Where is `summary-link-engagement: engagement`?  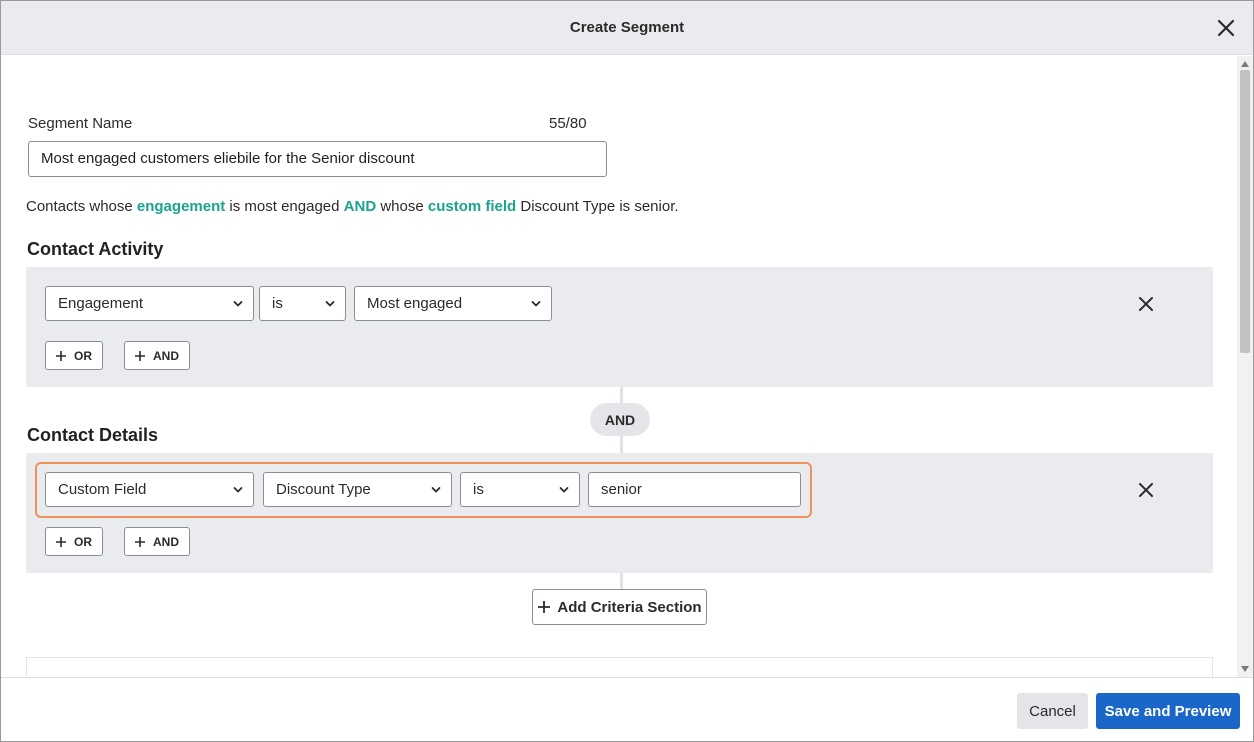 summary-link-engagement: engagement is located at coordinates (181, 206).